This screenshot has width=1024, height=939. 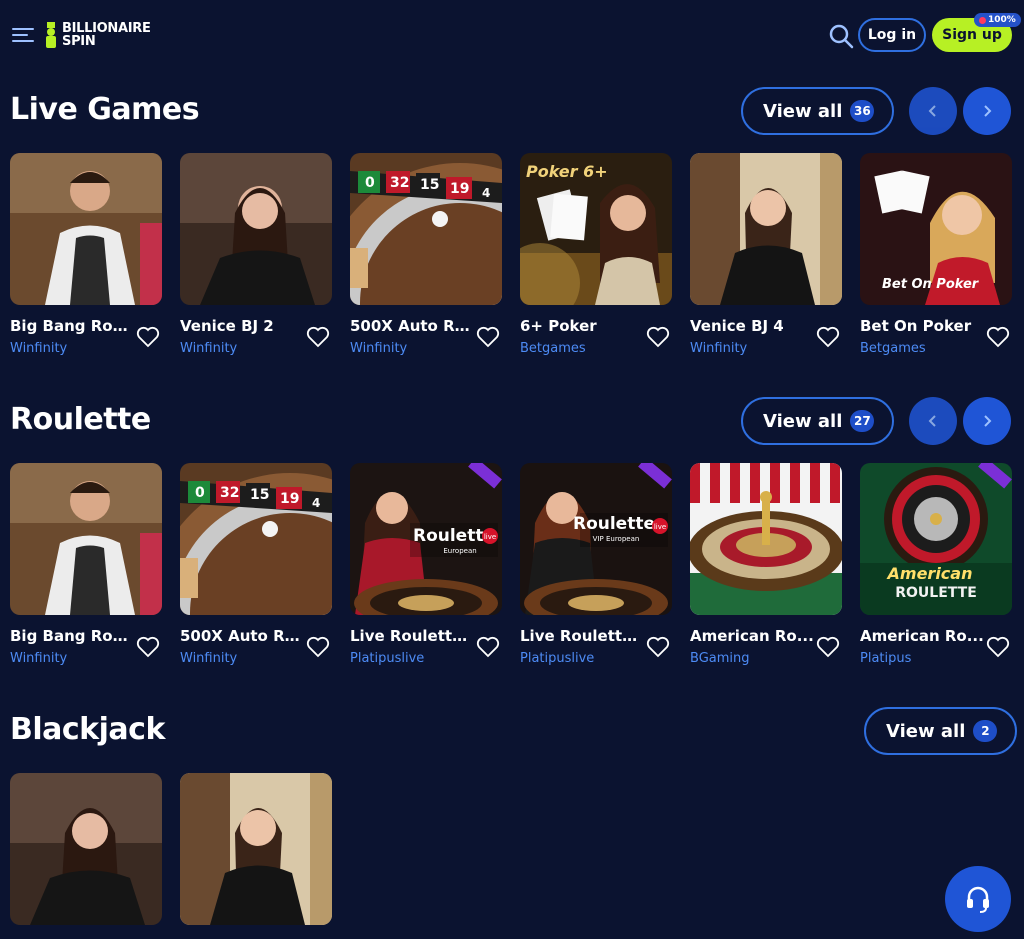 What do you see at coordinates (892, 35) in the screenshot?
I see `login-button: Log in` at bounding box center [892, 35].